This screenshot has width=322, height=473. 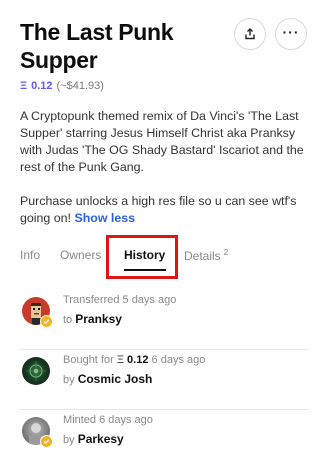 I want to click on more-options-button: ···, so click(x=291, y=34).